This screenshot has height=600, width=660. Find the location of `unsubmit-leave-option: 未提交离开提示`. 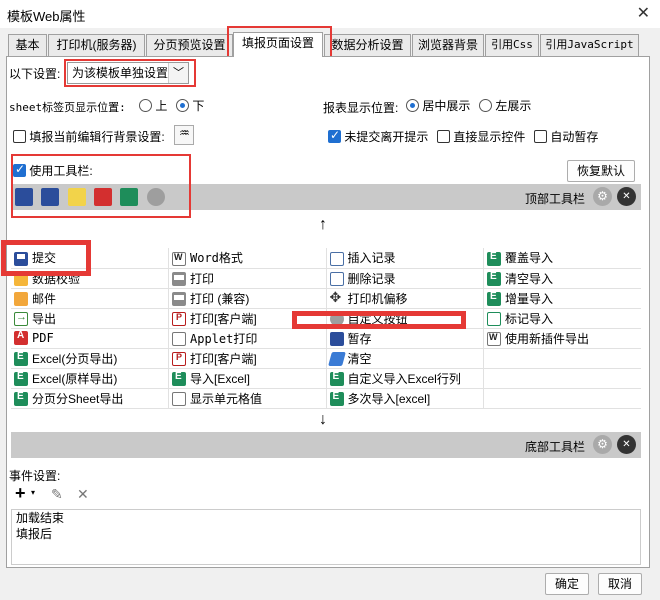

unsubmit-leave-option: 未提交离开提示 is located at coordinates (378, 136).